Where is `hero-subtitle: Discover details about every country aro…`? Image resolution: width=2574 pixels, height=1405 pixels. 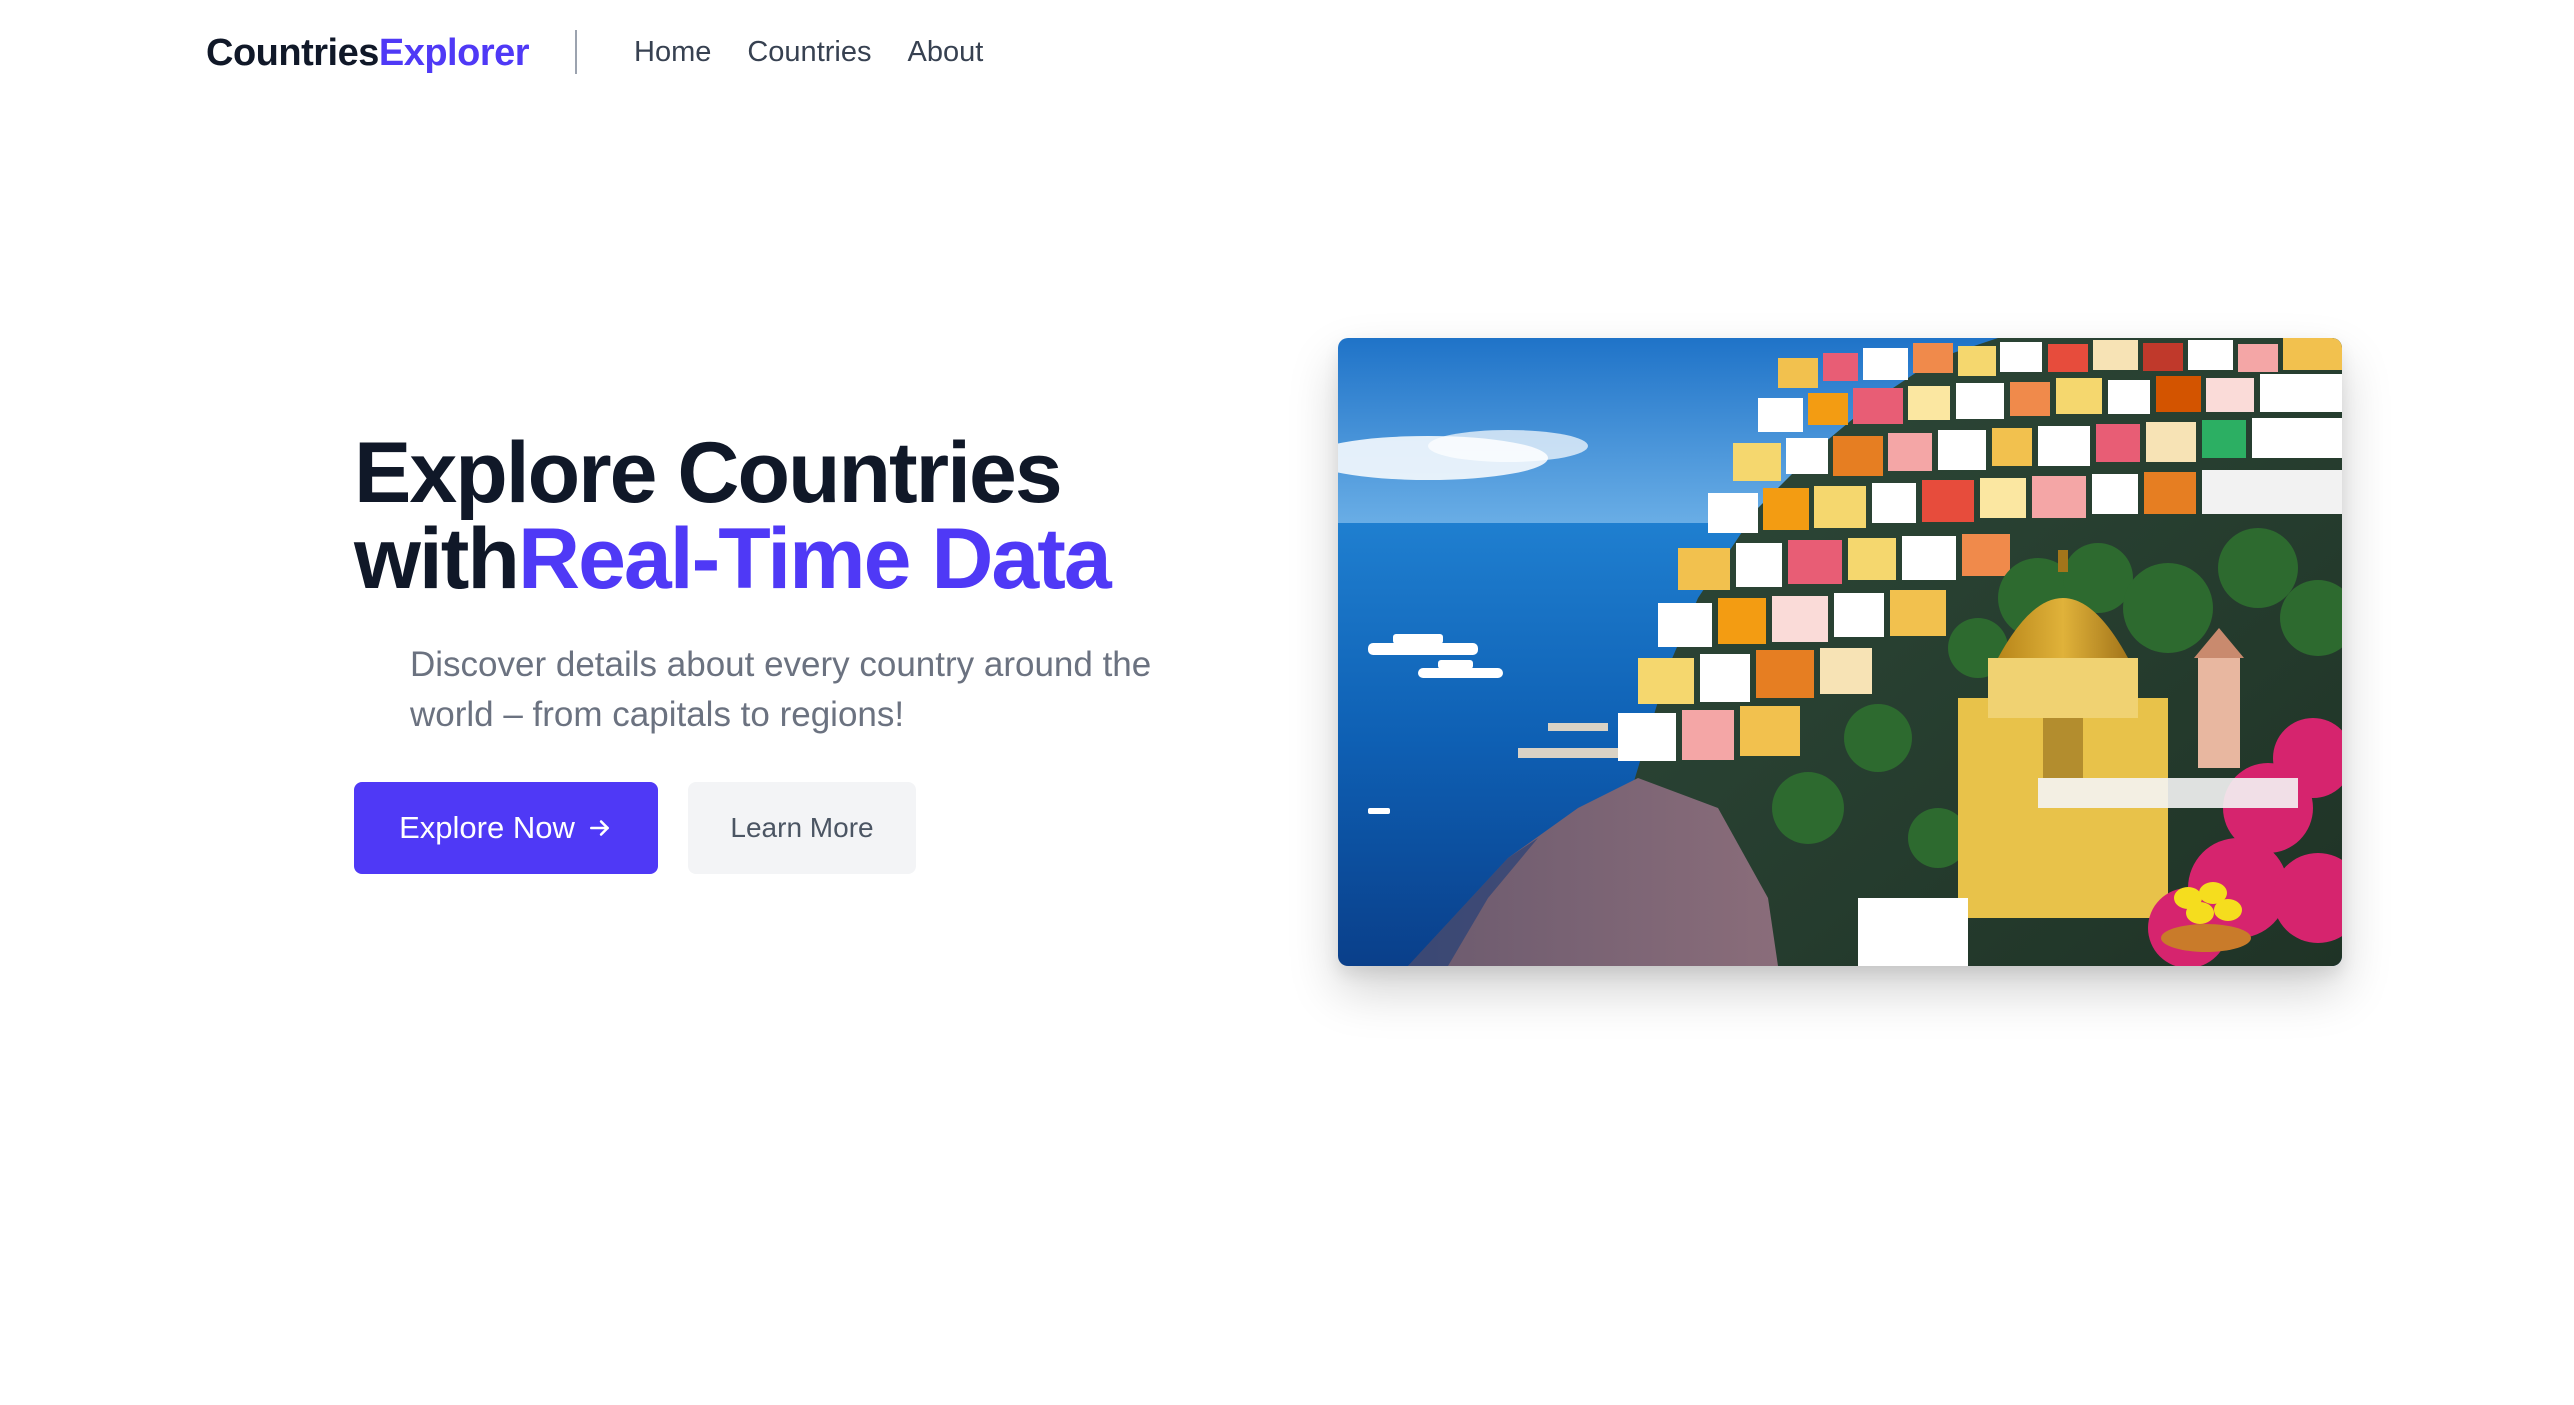
hero-subtitle: Discover details about every country aro… is located at coordinates (781, 689).